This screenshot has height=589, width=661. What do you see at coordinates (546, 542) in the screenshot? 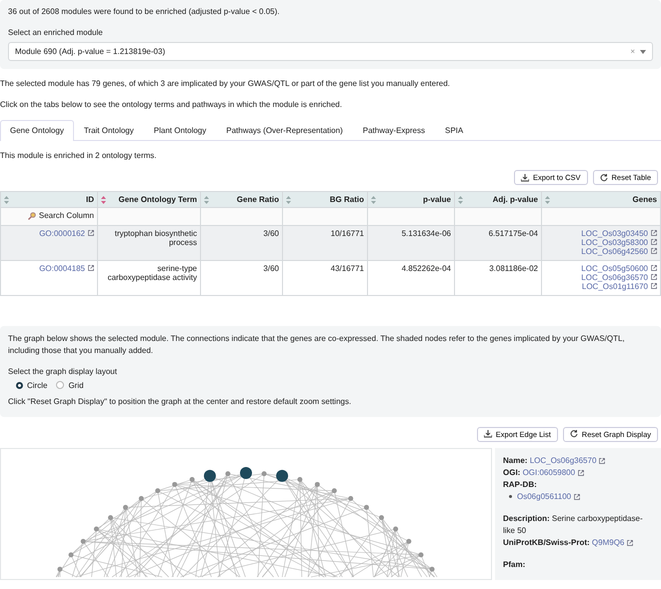
I see `field-label: UniProtKB/Swiss-Prot:` at bounding box center [546, 542].